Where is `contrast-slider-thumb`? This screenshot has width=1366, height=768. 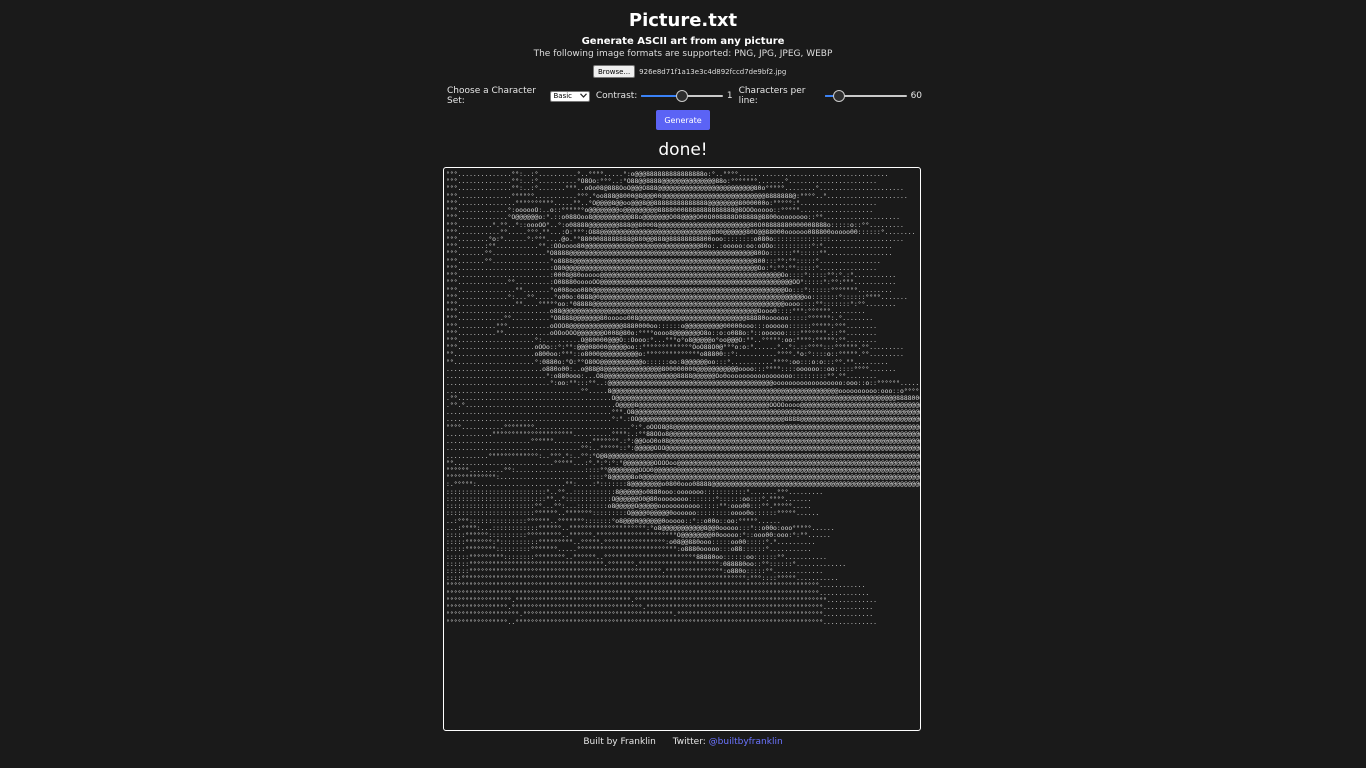 contrast-slider-thumb is located at coordinates (682, 96).